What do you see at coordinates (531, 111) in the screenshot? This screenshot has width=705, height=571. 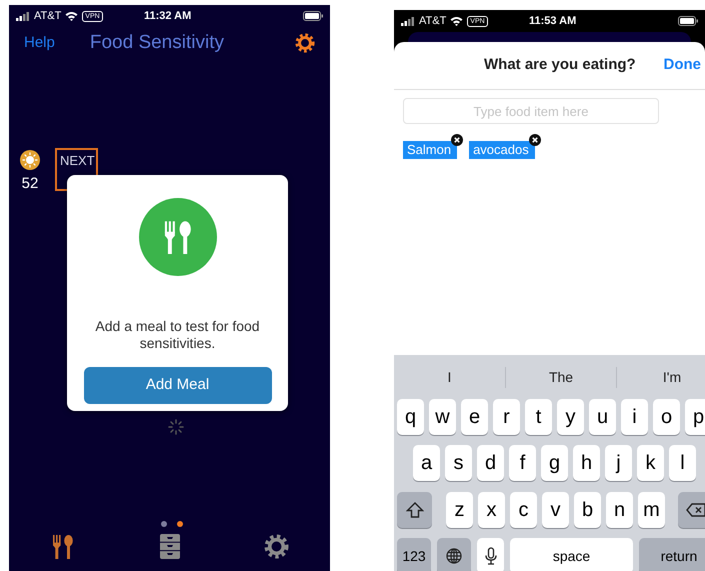 I see `food-input-field: Type food item here` at bounding box center [531, 111].